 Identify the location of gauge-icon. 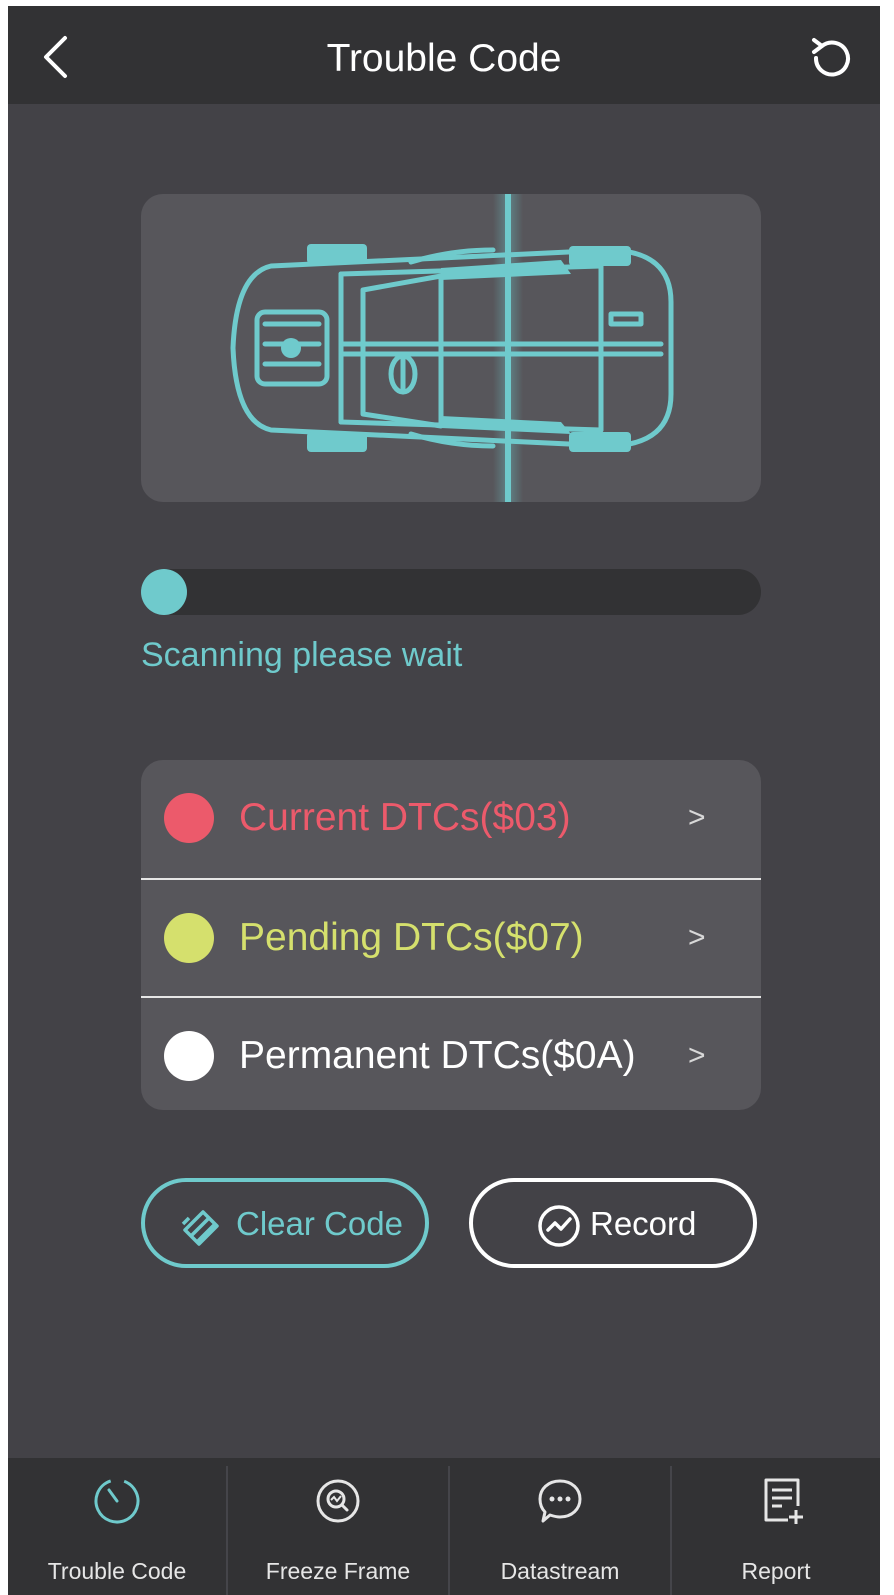
(117, 1501).